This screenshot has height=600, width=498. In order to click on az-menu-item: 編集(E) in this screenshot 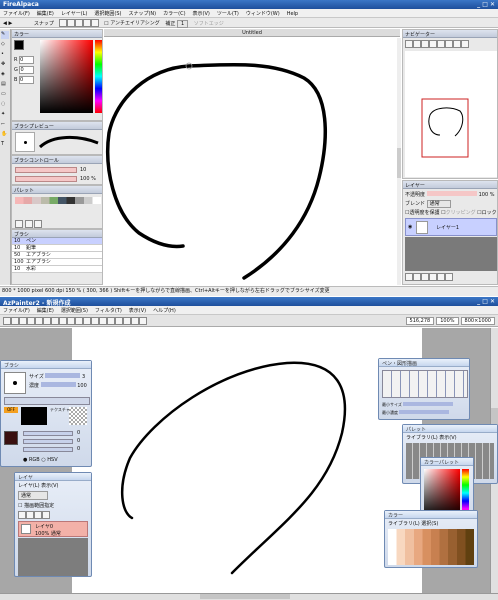, I will do `click(45, 311)`.